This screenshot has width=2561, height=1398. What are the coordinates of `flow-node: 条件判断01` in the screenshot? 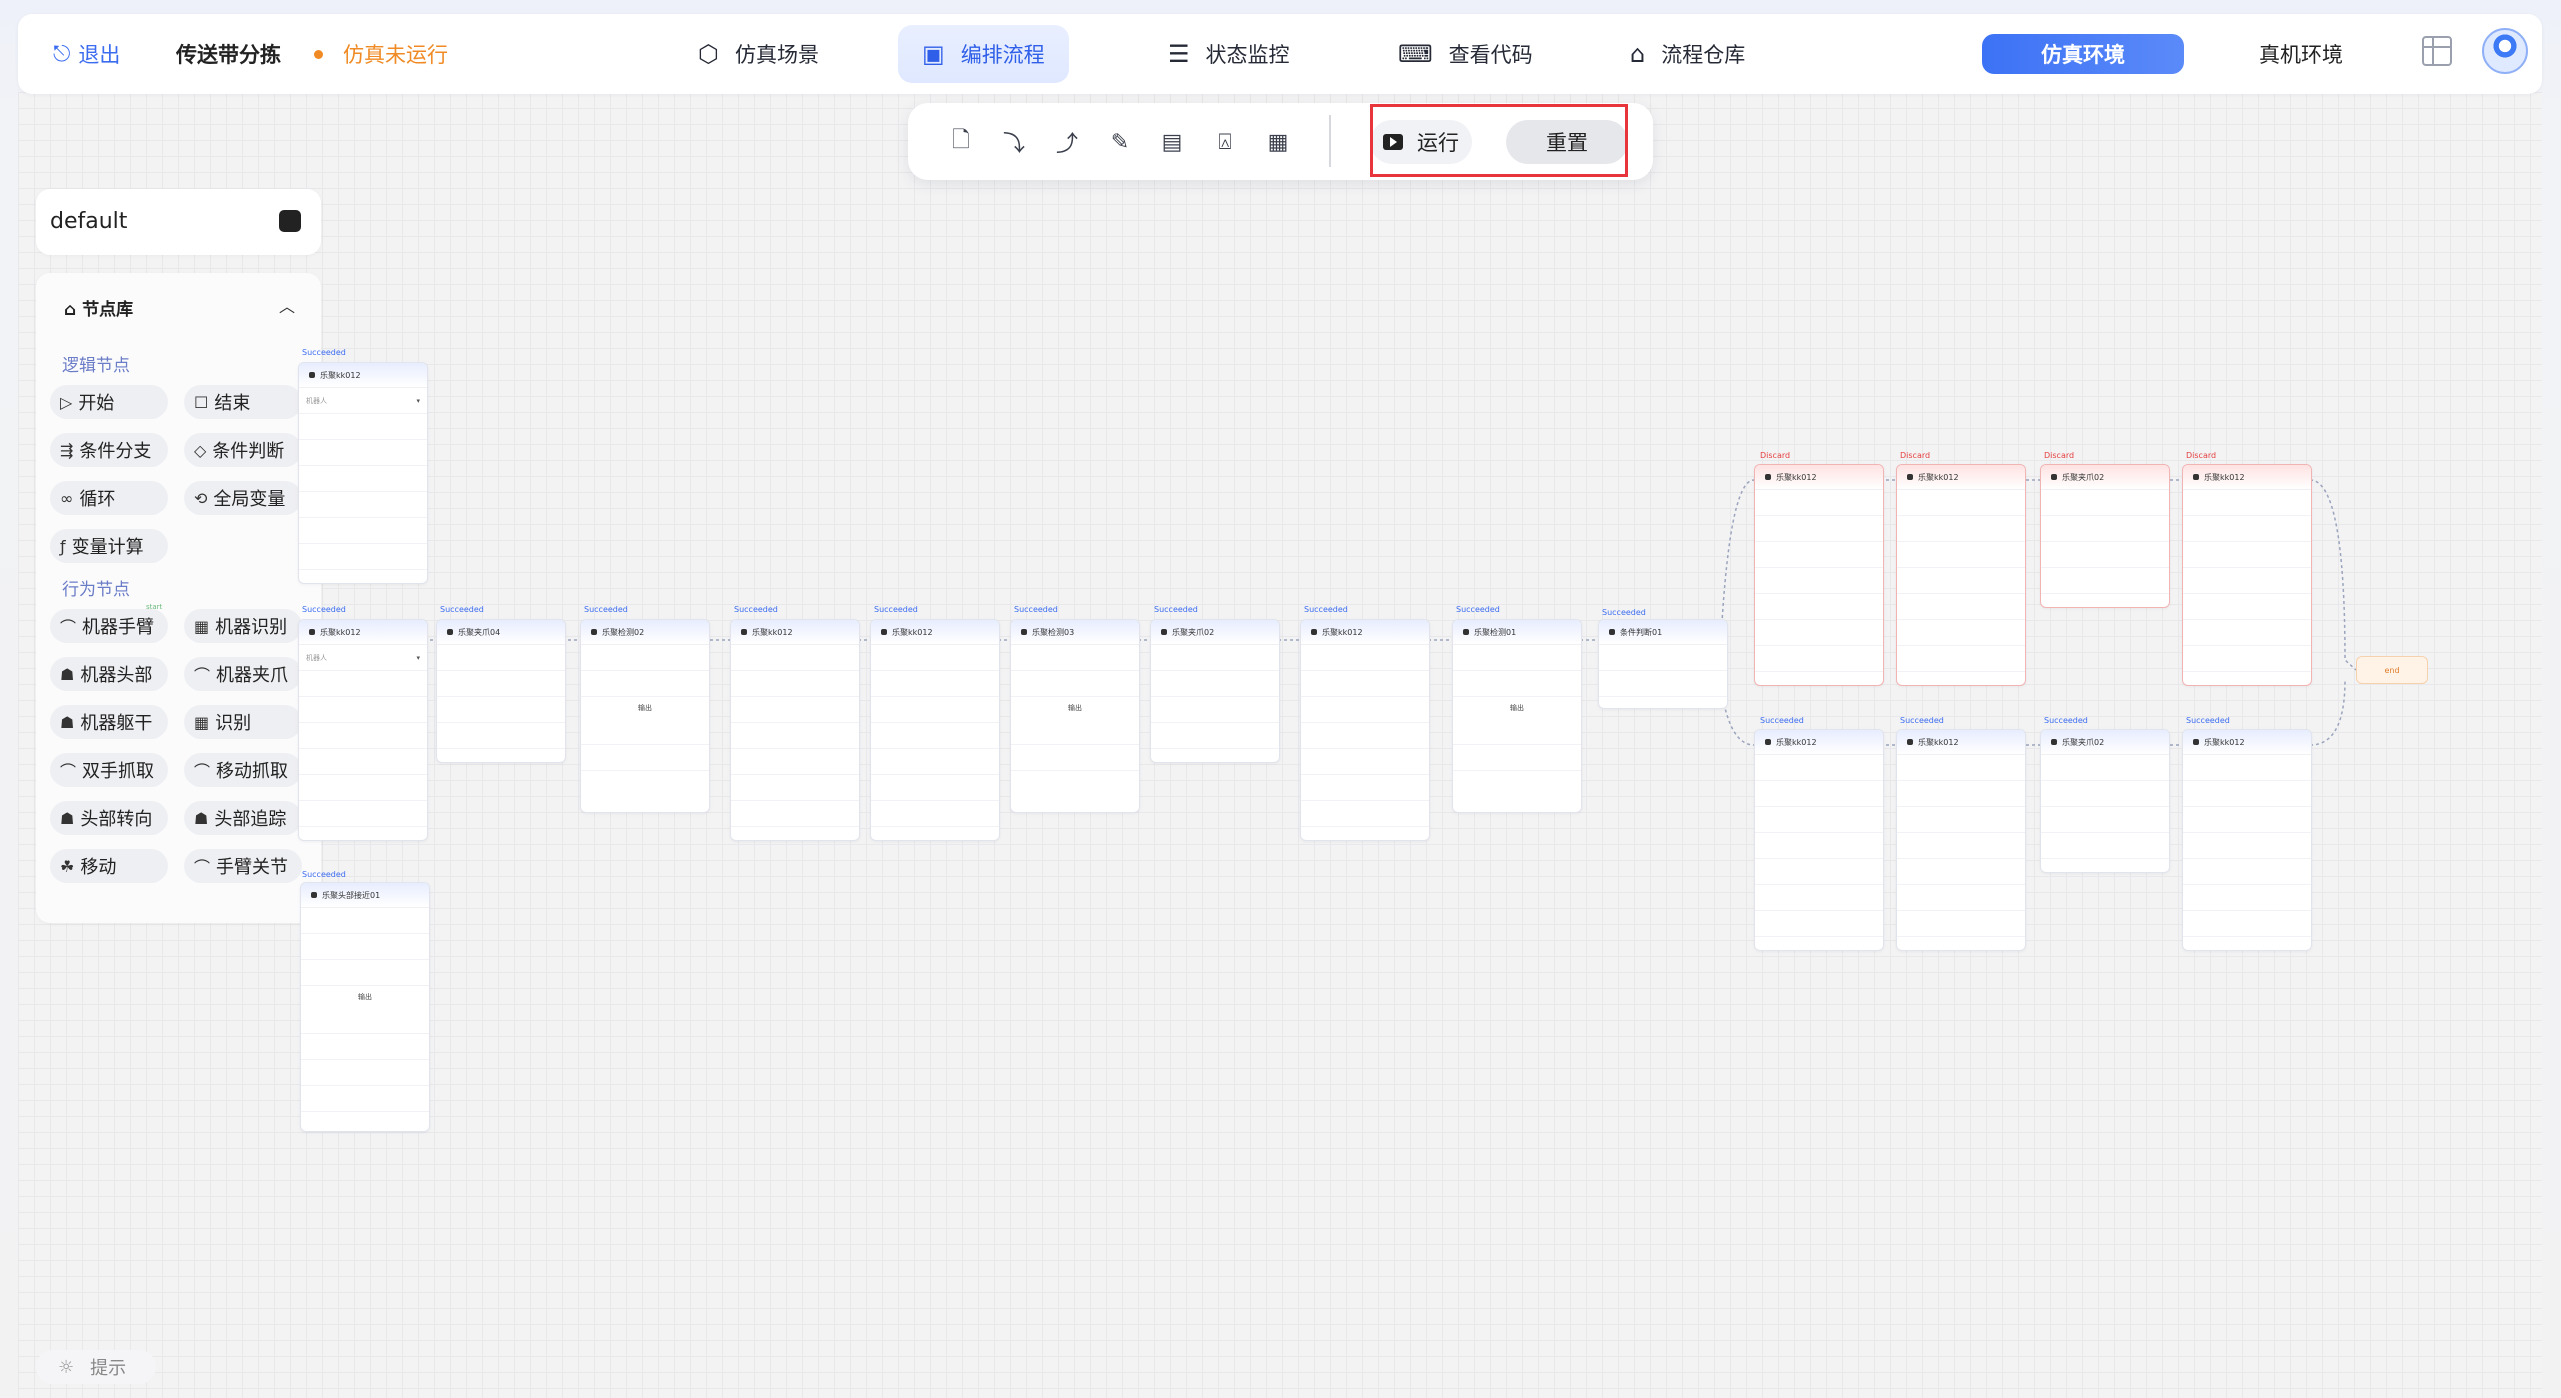 It's located at (1663, 664).